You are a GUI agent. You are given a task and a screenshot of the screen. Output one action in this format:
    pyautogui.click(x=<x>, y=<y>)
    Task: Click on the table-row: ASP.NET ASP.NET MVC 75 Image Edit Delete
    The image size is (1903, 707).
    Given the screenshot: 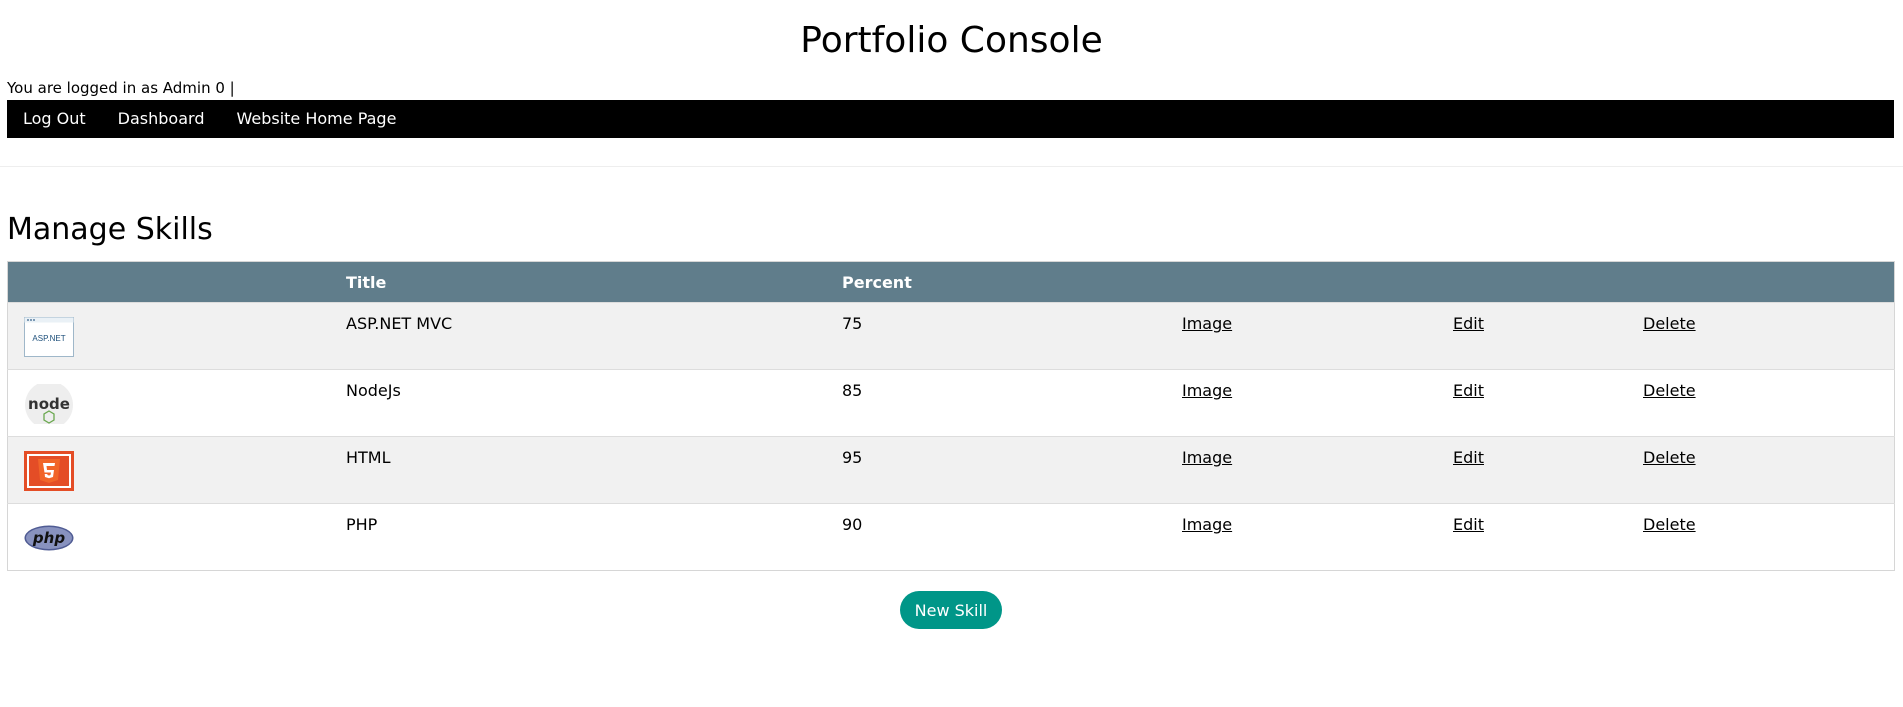 What is the action you would take?
    pyautogui.click(x=951, y=336)
    